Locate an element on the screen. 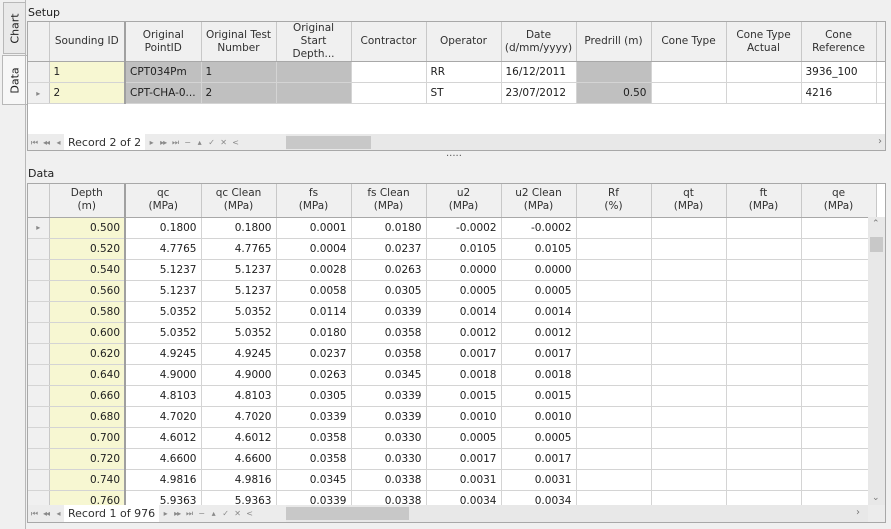  prev-record-button: ◂ is located at coordinates (58, 142).